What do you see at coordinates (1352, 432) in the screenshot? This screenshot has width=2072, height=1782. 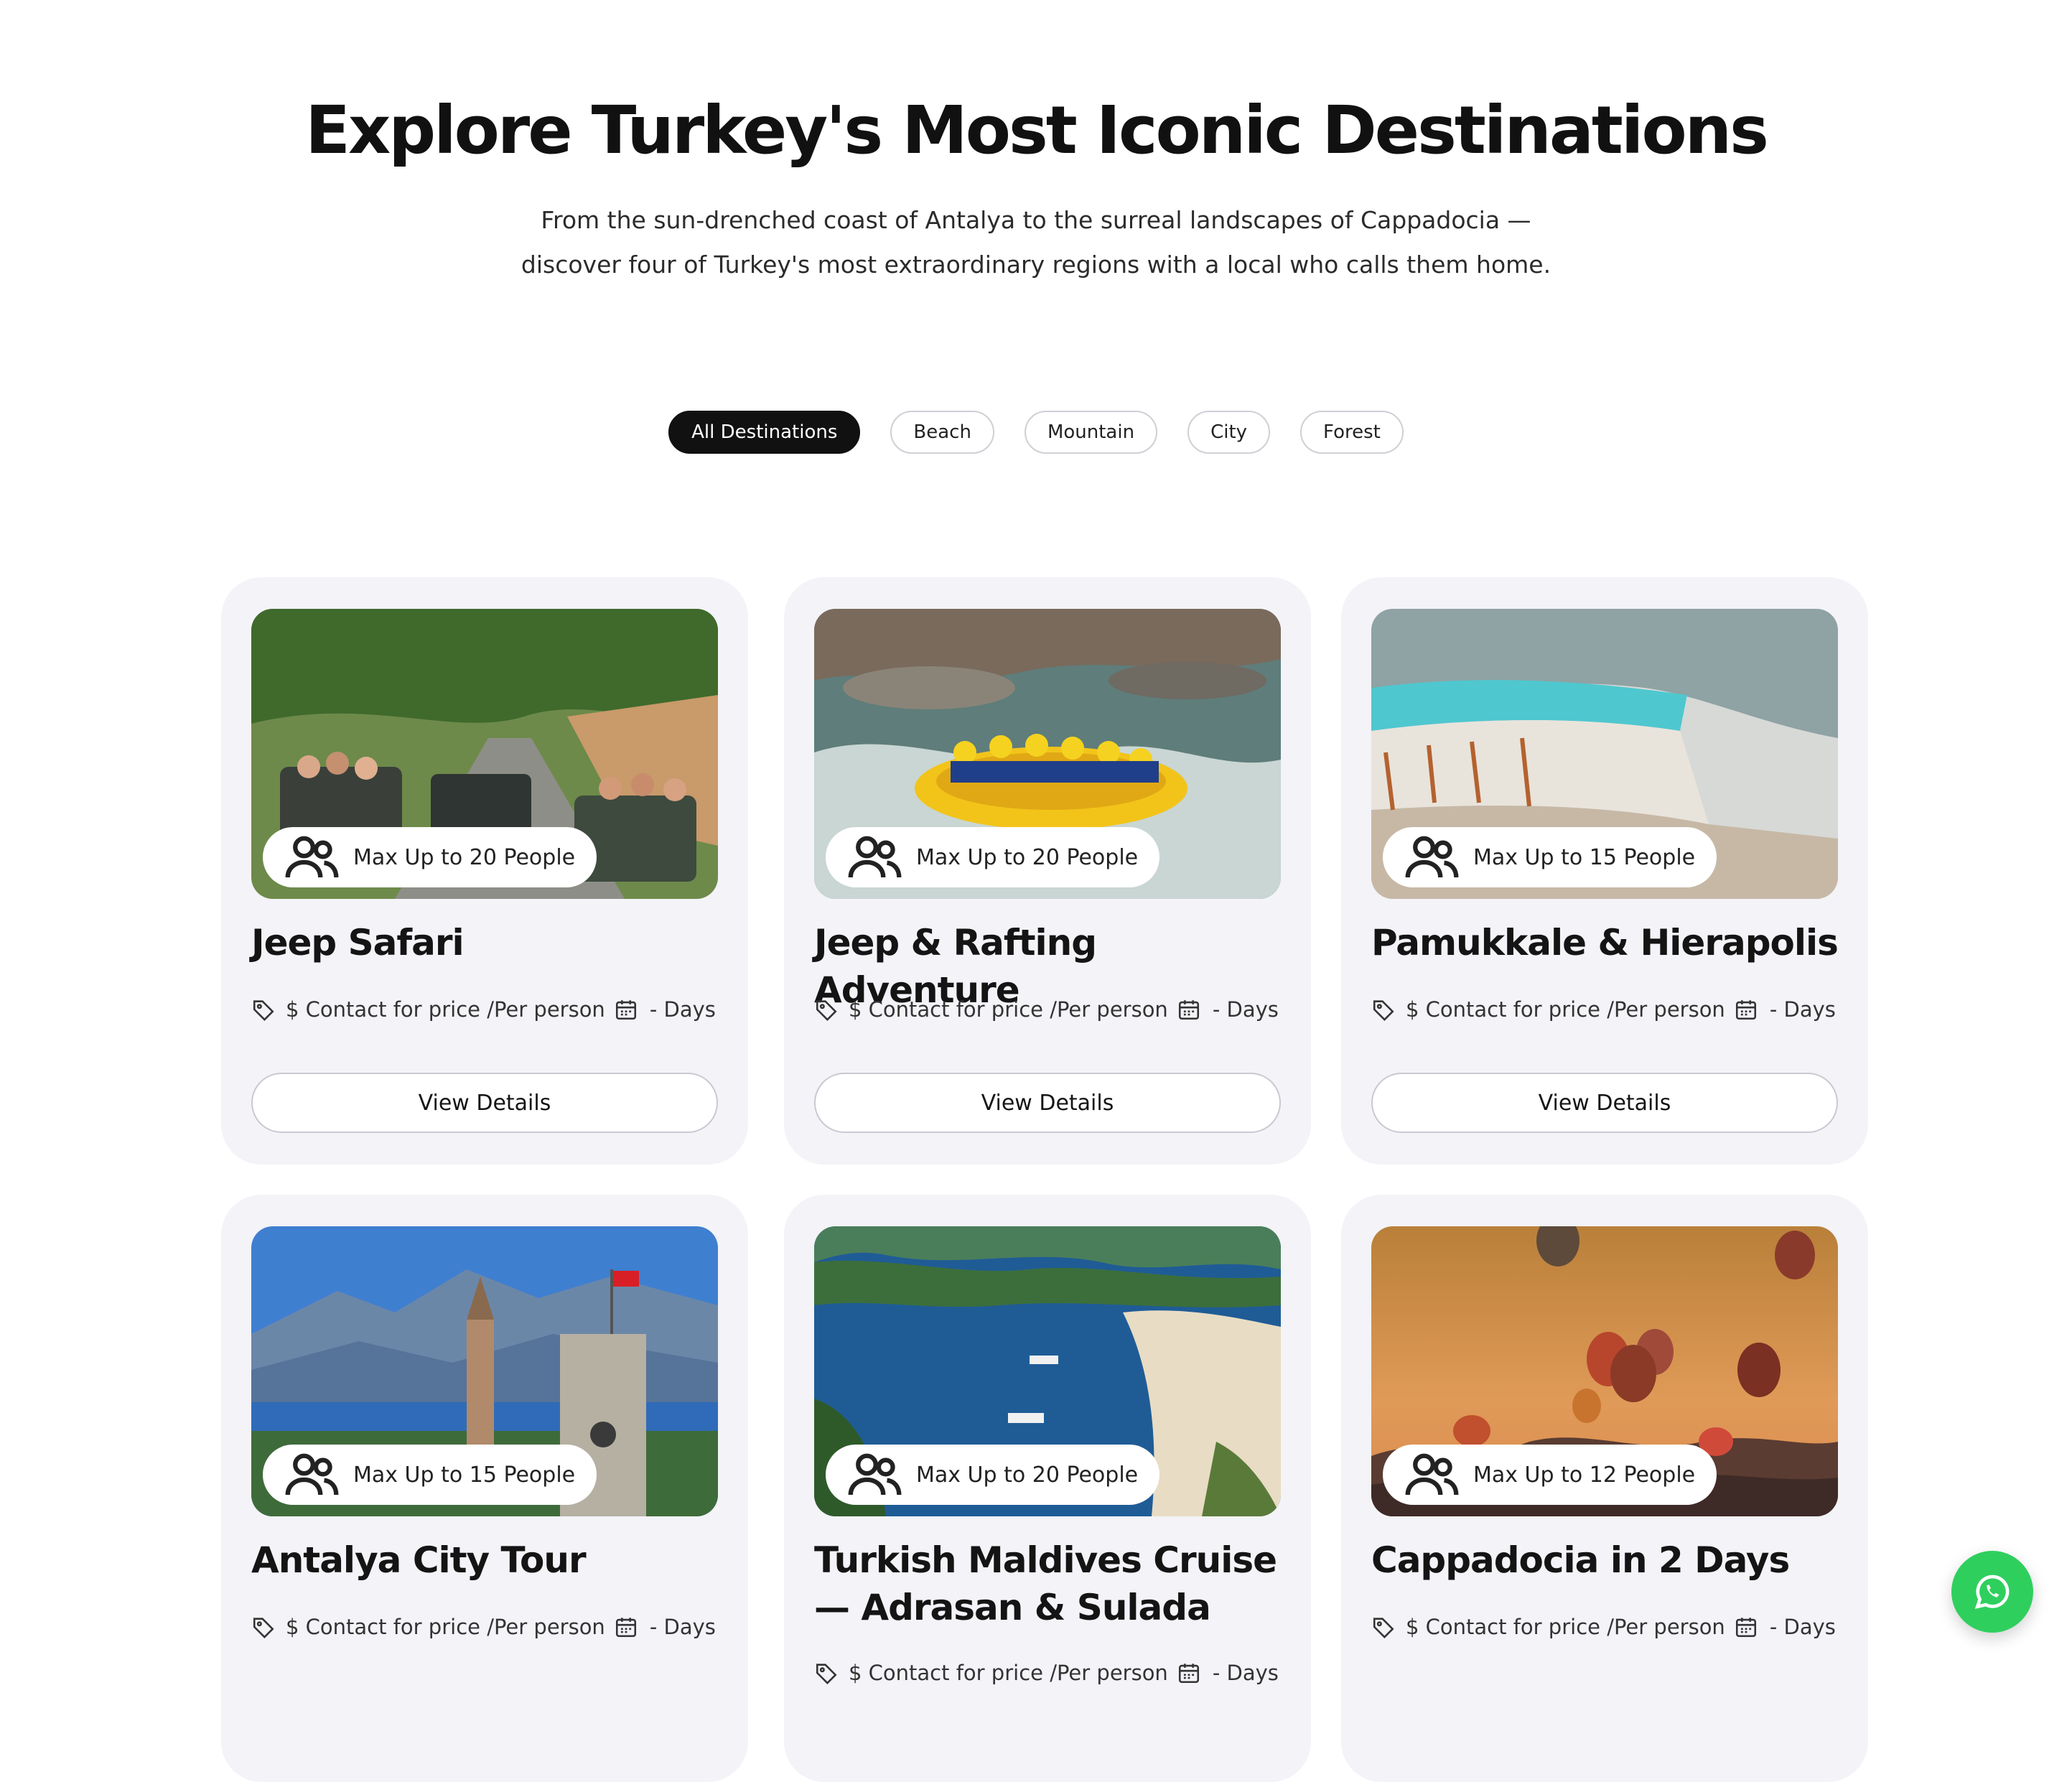 I see `filter-forest: Forest` at bounding box center [1352, 432].